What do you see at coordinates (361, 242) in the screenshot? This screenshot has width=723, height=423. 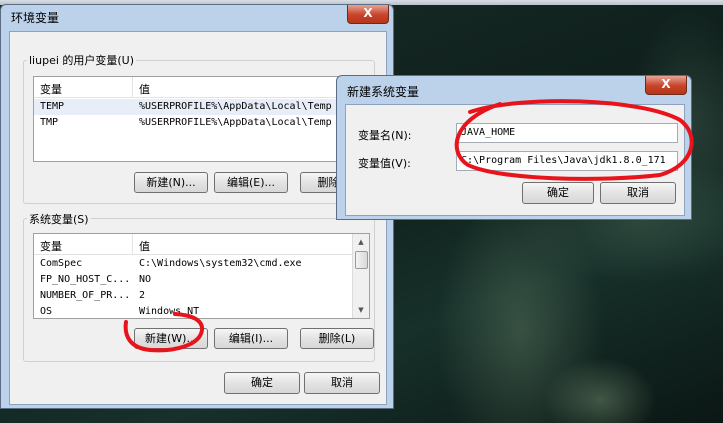 I see `scroll-up-arrow-icon: ▲` at bounding box center [361, 242].